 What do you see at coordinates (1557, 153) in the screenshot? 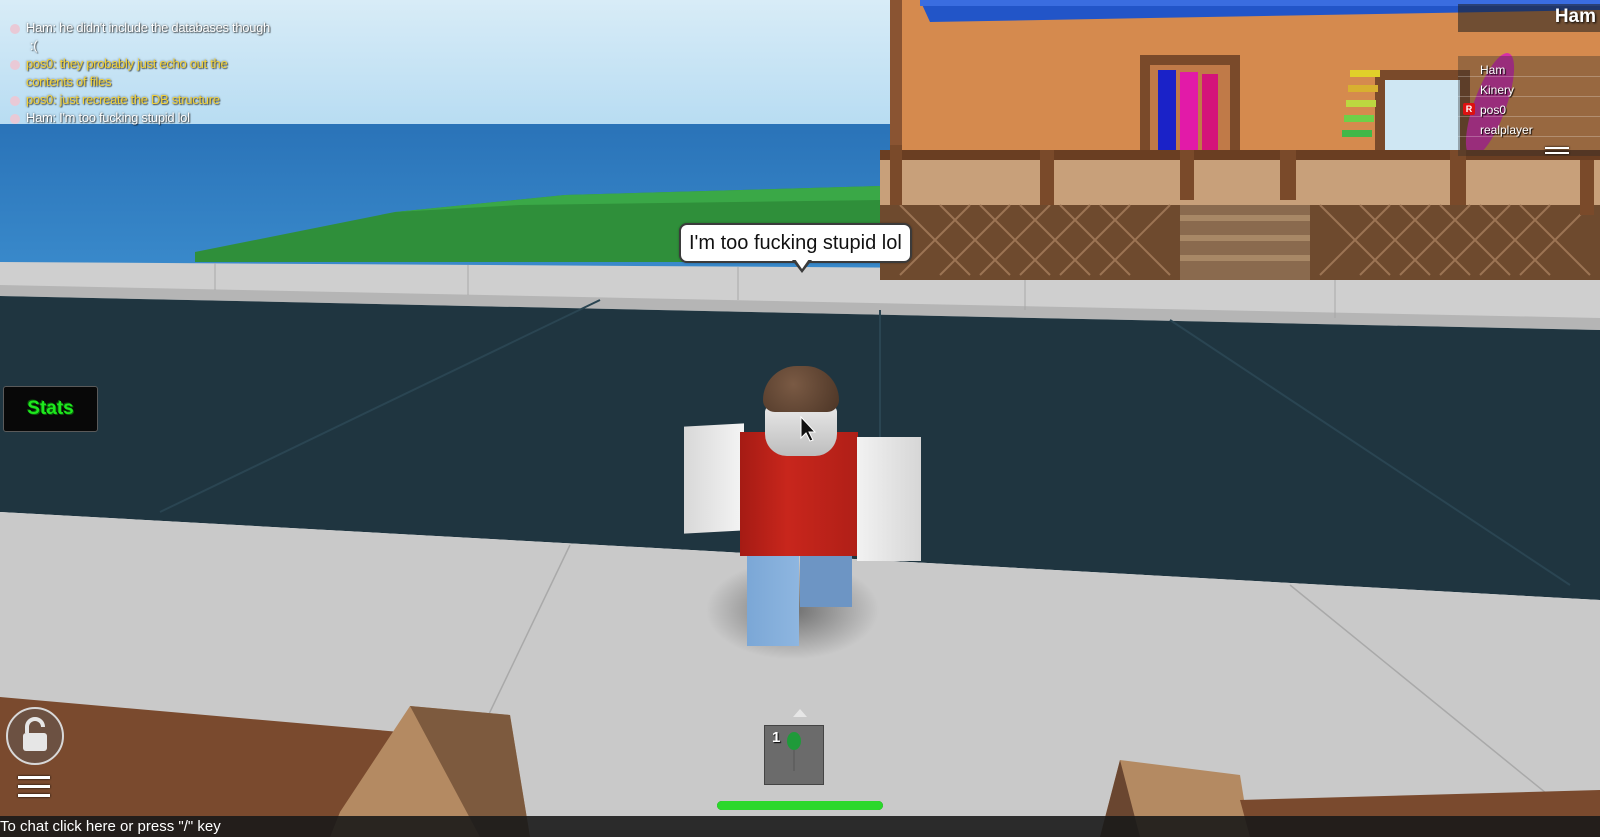
I see `collapse-lines-icon` at bounding box center [1557, 153].